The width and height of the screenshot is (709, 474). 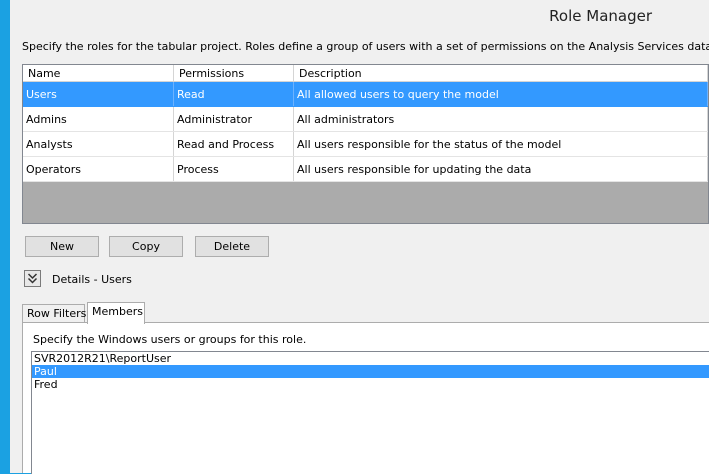 What do you see at coordinates (116, 313) in the screenshot?
I see `tab-members: Members` at bounding box center [116, 313].